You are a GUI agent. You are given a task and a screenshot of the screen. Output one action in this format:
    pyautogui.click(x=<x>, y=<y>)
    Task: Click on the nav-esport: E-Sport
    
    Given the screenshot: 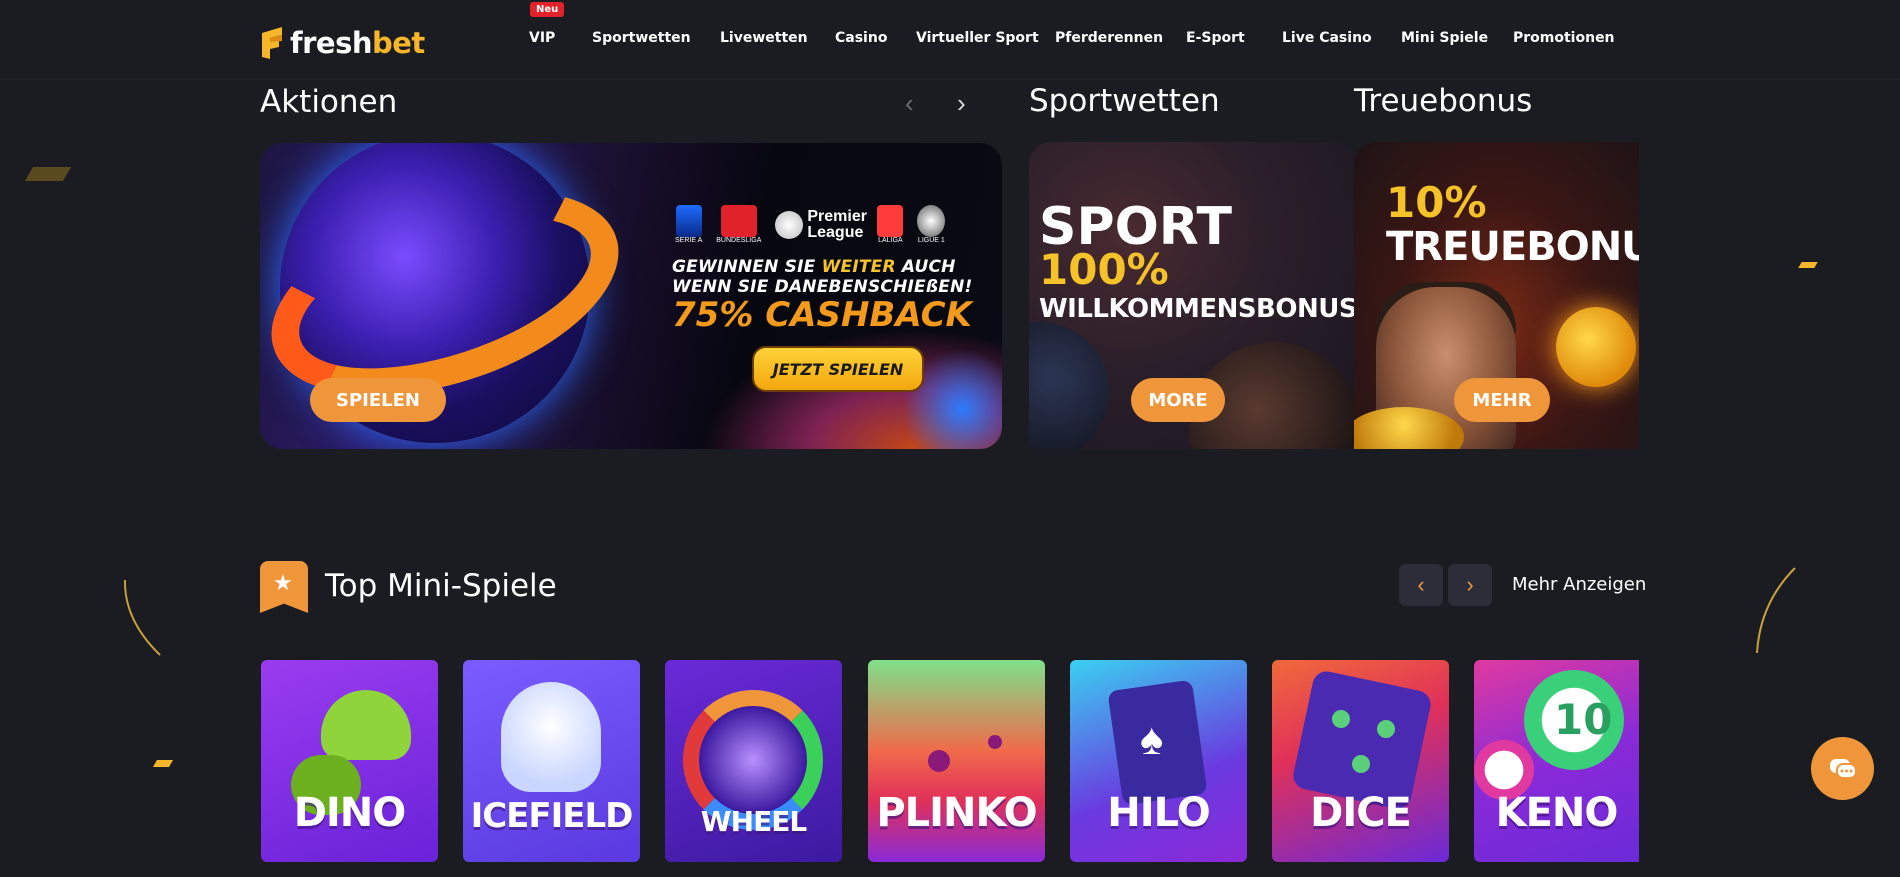 What is the action you would take?
    pyautogui.click(x=1215, y=38)
    